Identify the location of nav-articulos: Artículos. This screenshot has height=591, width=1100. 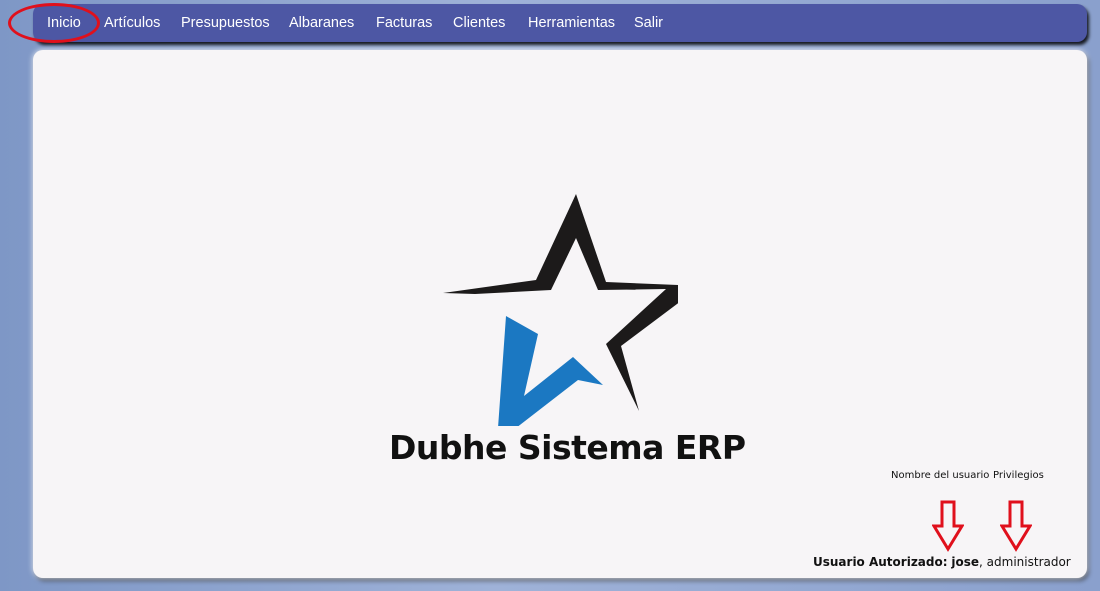
(132, 23).